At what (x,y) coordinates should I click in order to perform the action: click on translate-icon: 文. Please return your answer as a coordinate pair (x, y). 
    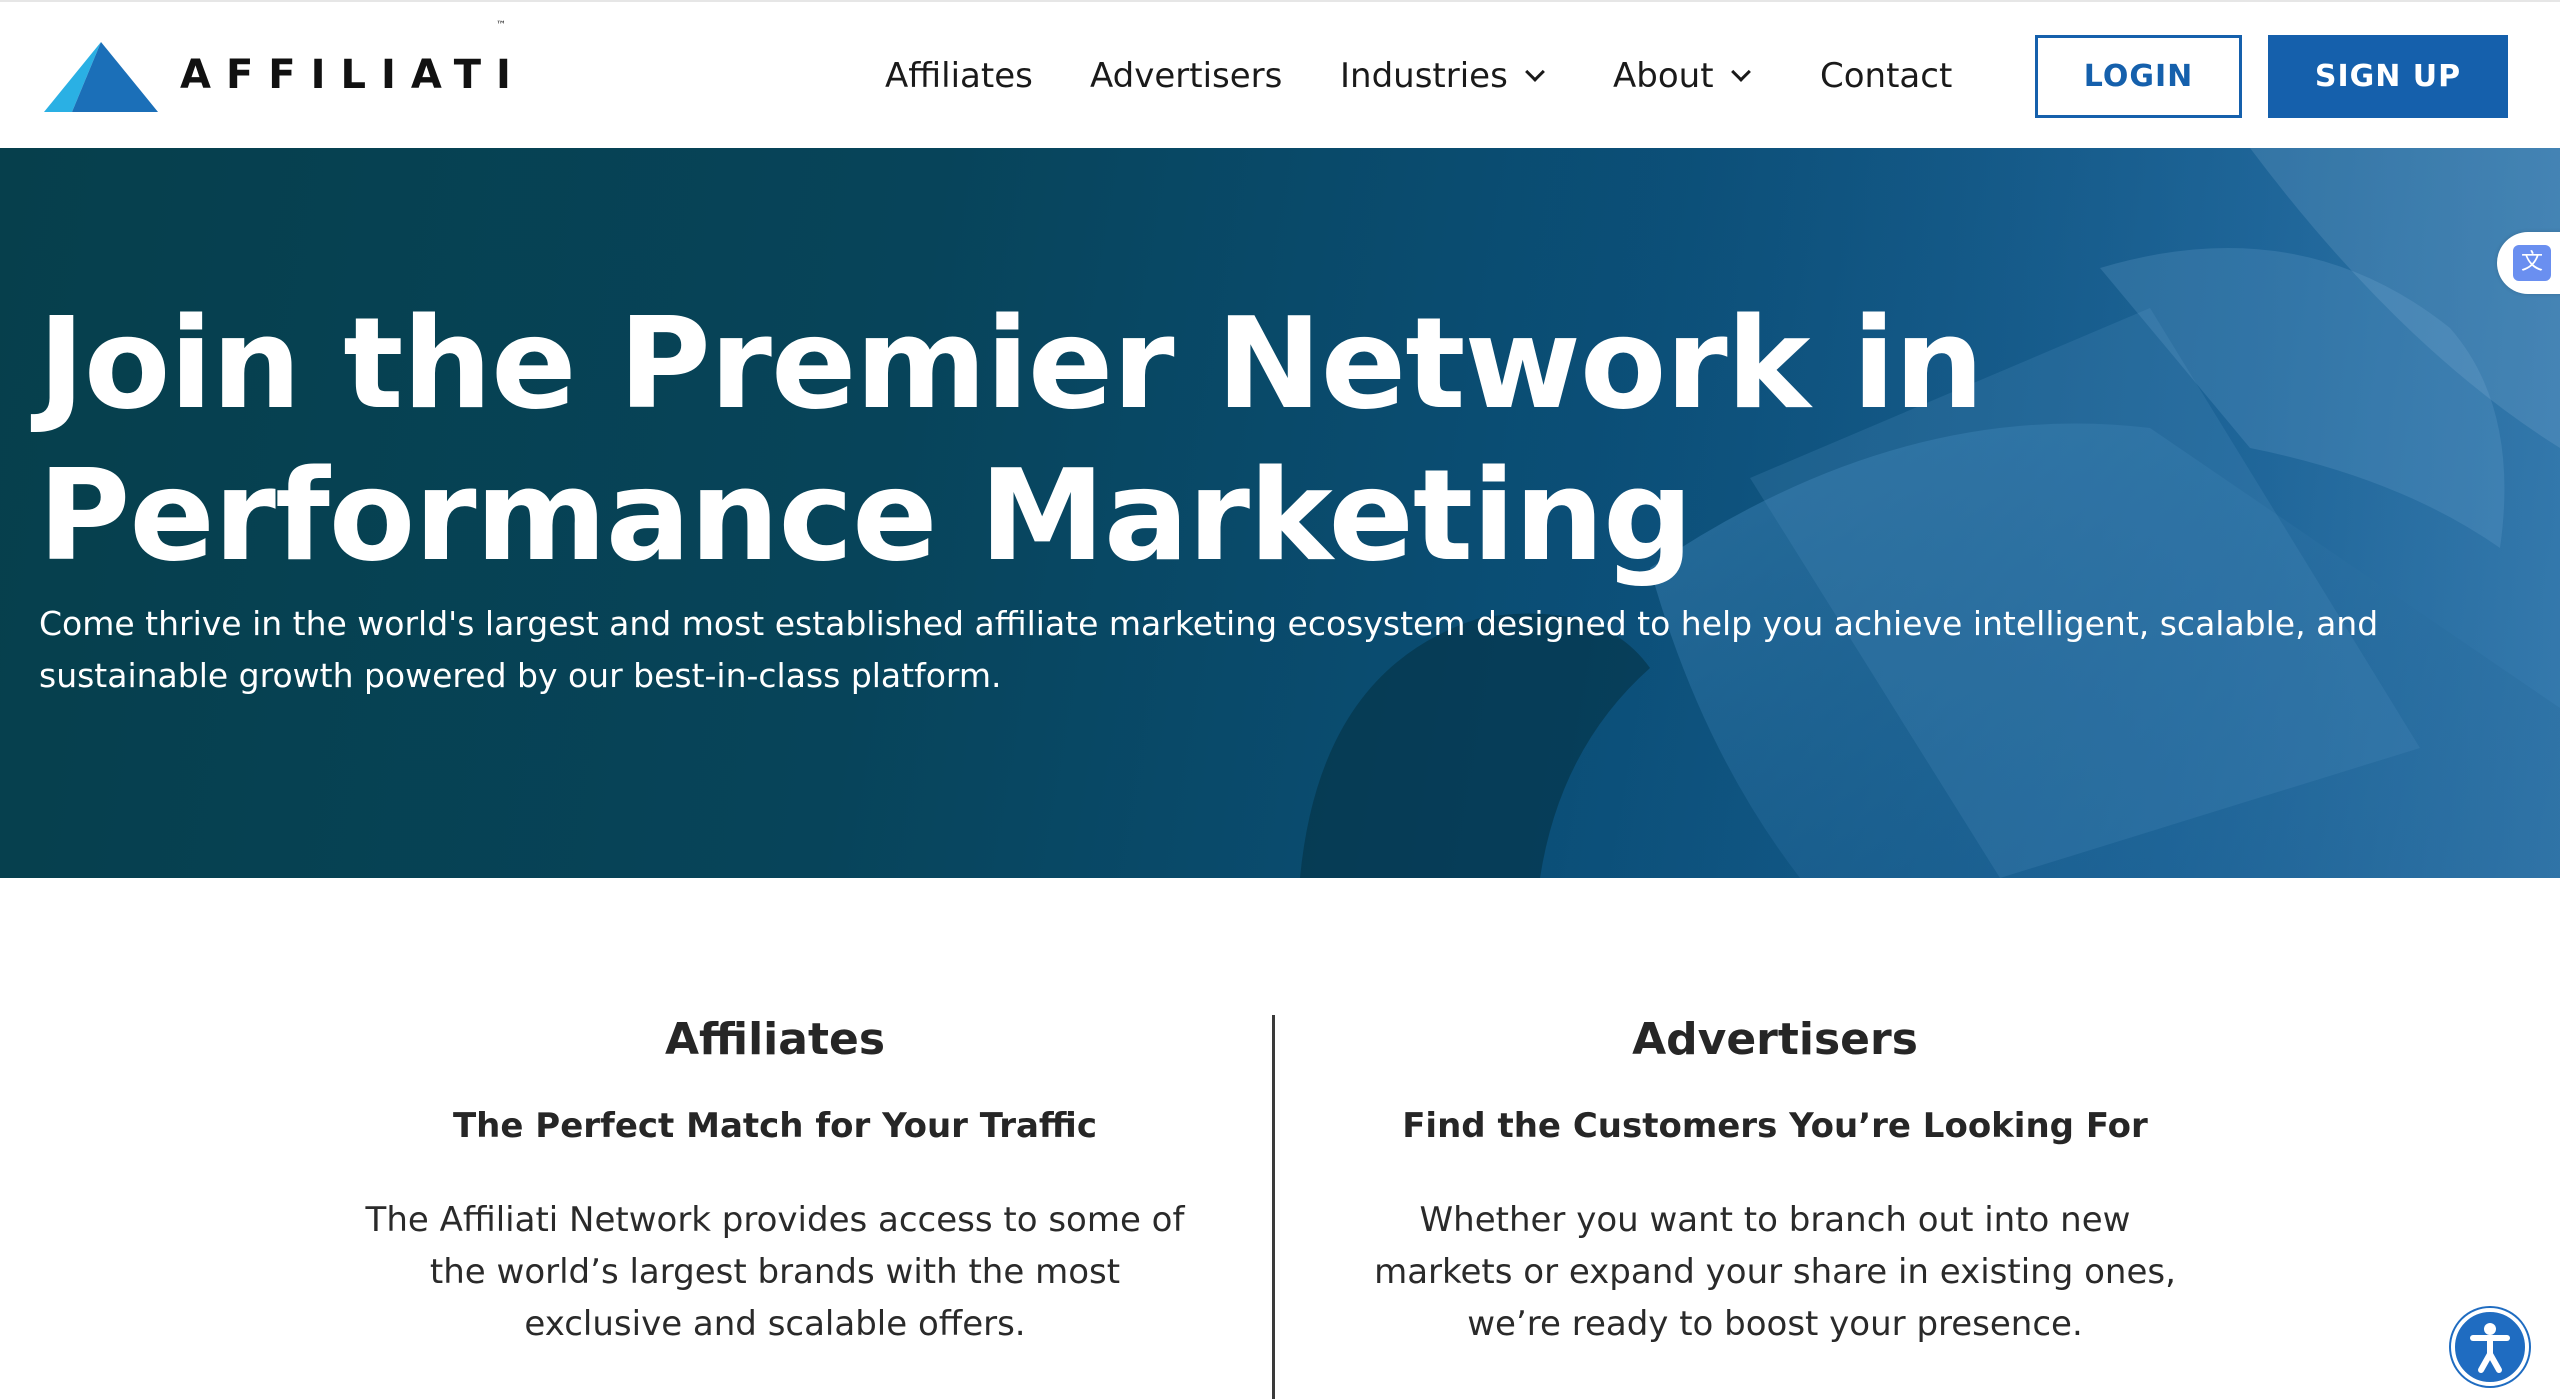
    Looking at the image, I should click on (2532, 263).